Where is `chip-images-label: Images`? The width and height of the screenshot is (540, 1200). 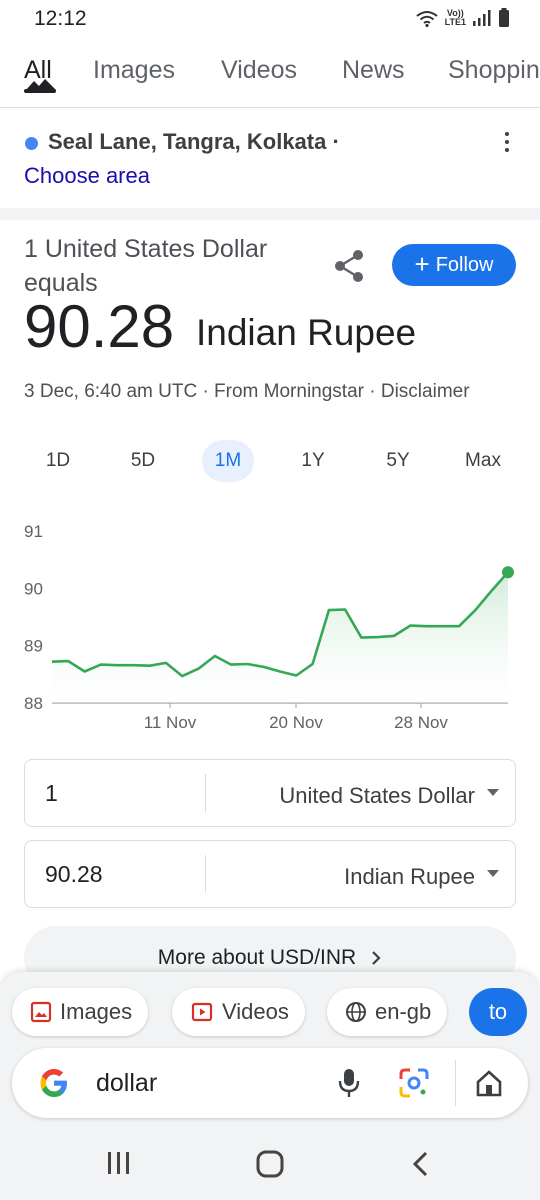 chip-images-label: Images is located at coordinates (96, 1011).